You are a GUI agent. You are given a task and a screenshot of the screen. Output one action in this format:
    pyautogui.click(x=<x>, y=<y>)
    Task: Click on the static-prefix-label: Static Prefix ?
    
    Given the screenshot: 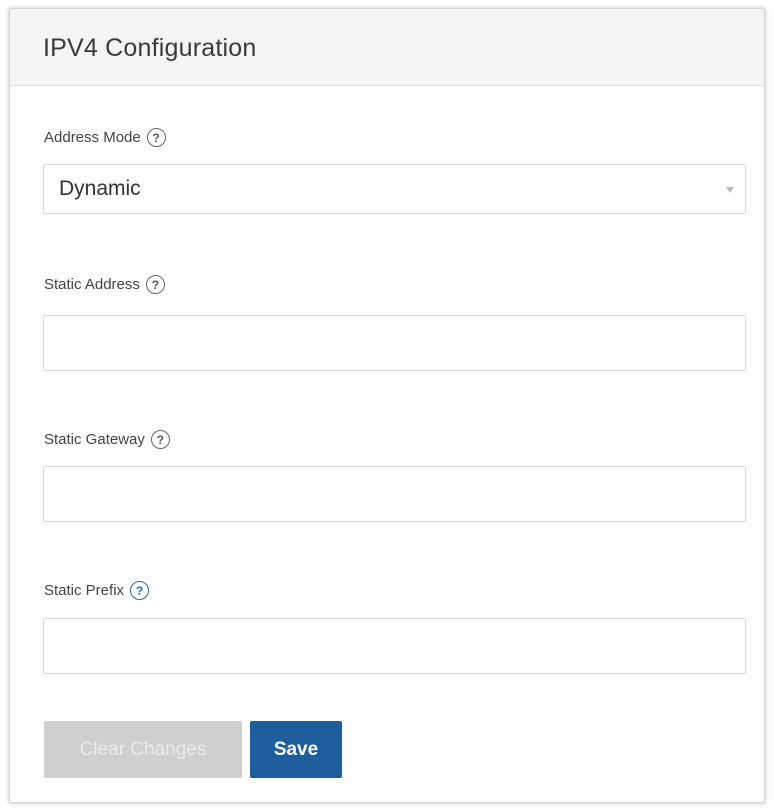 What is the action you would take?
    pyautogui.click(x=97, y=590)
    